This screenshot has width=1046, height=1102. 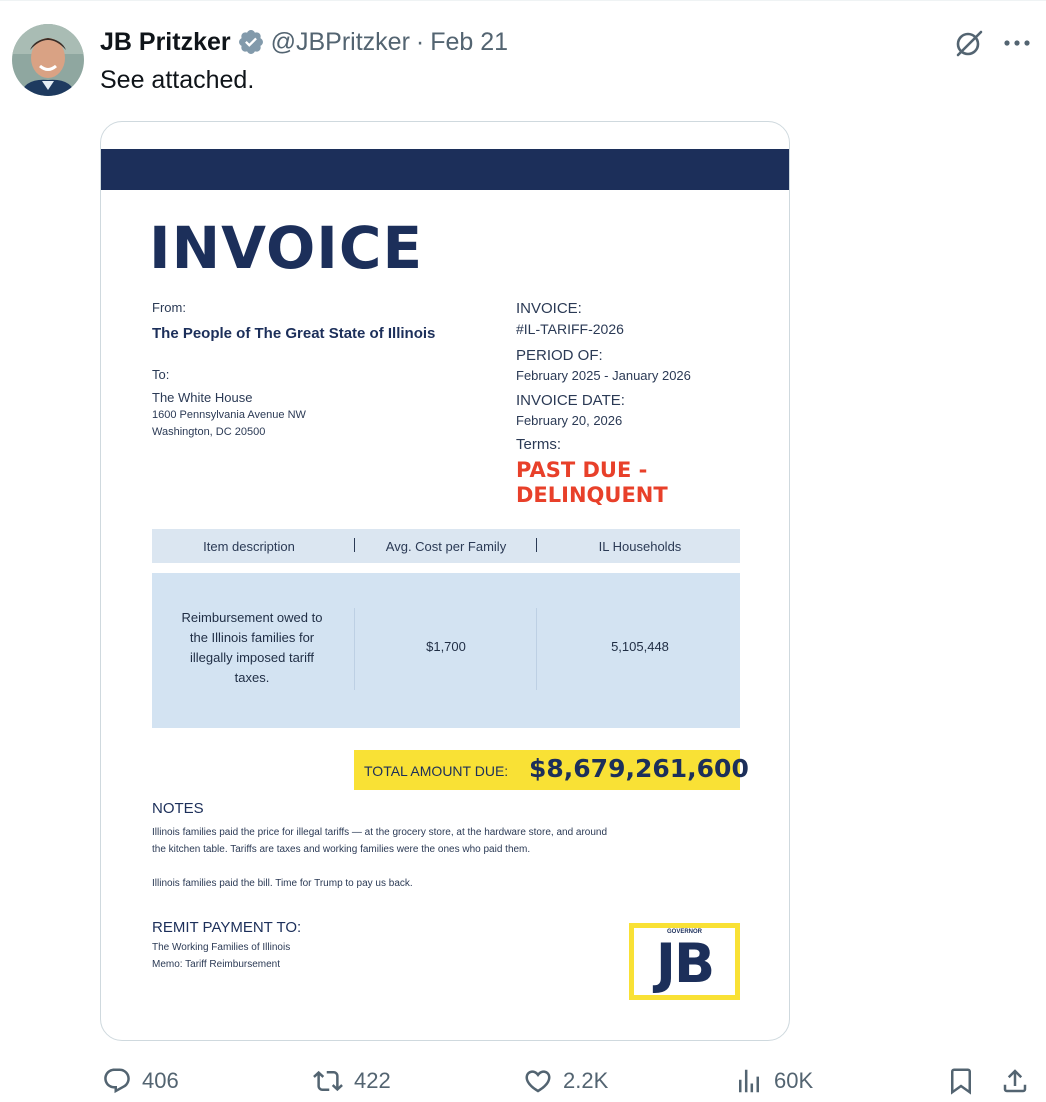 I want to click on remit-title: REMIT PAYMENT TO:, so click(x=227, y=927).